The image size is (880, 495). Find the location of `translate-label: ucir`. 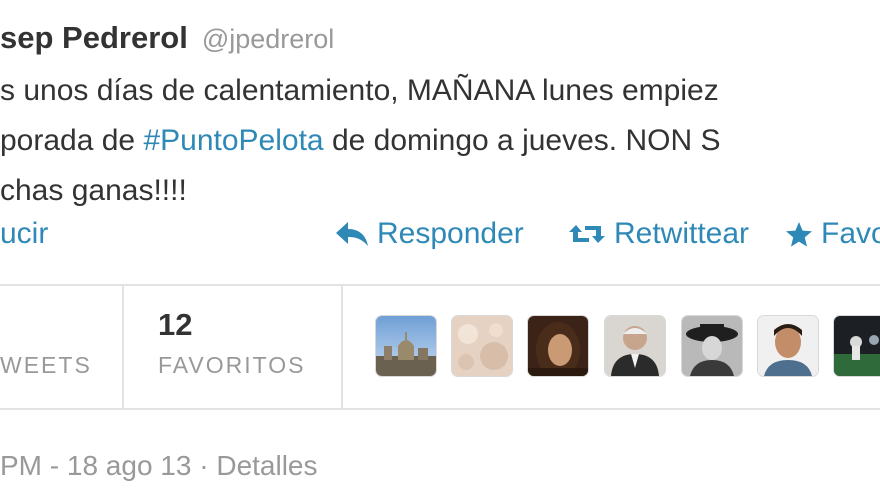

translate-label: ucir is located at coordinates (24, 233).